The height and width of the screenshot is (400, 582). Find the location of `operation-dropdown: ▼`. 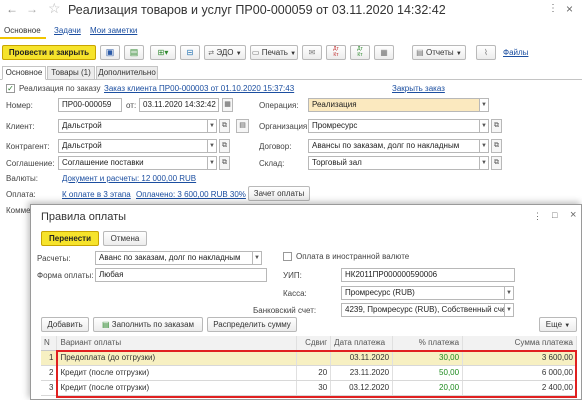

operation-dropdown: ▼ is located at coordinates (484, 105).